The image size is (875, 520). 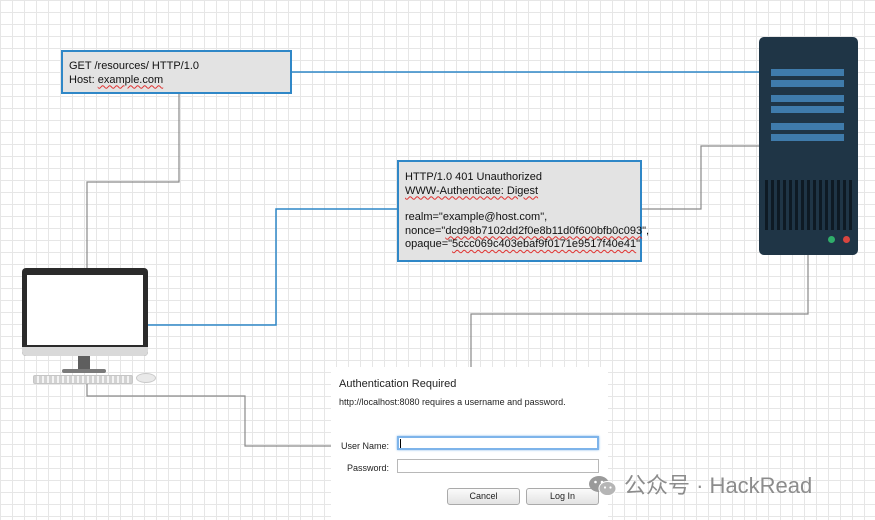 What do you see at coordinates (808, 146) in the screenshot?
I see `server-icon` at bounding box center [808, 146].